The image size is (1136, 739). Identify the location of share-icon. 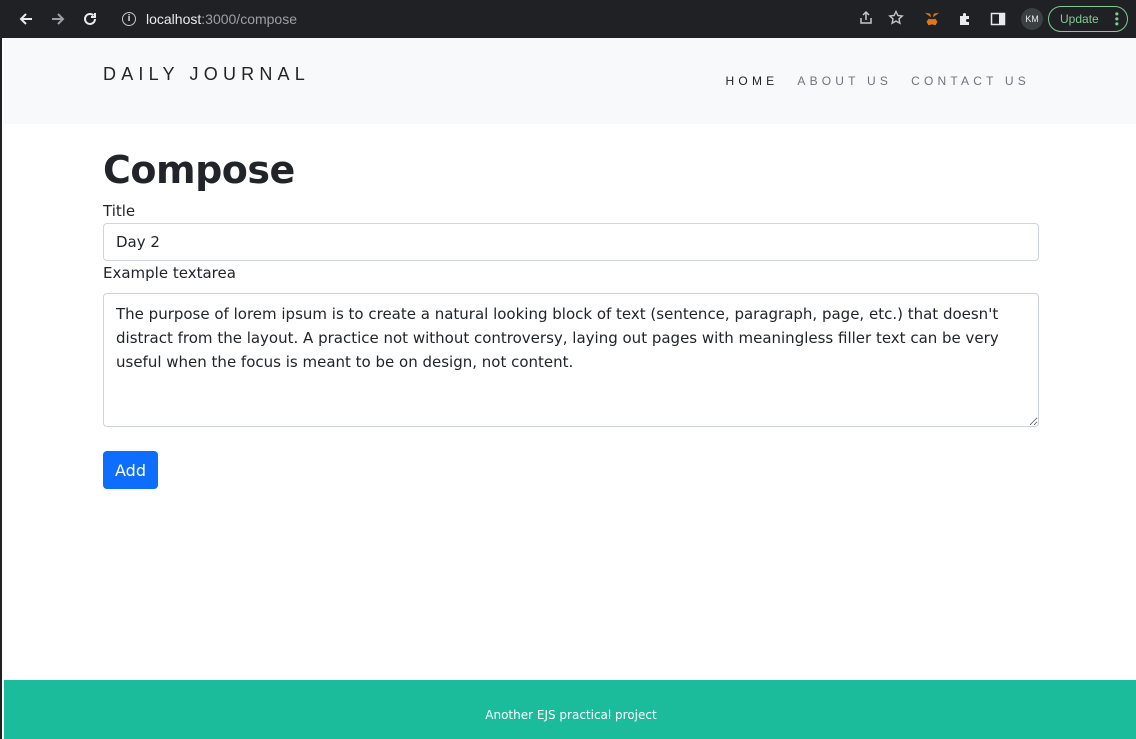
(866, 18).